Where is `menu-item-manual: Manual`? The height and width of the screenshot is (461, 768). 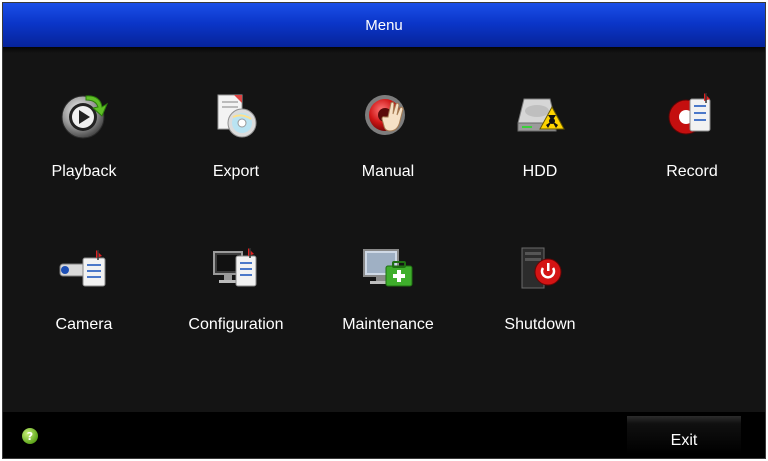
menu-item-manual: Manual is located at coordinates (388, 128).